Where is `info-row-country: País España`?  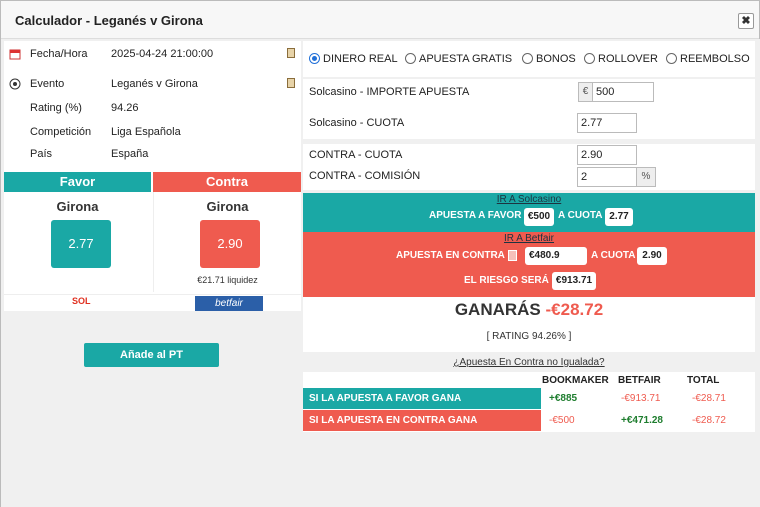
info-row-country: País España is located at coordinates (152, 155).